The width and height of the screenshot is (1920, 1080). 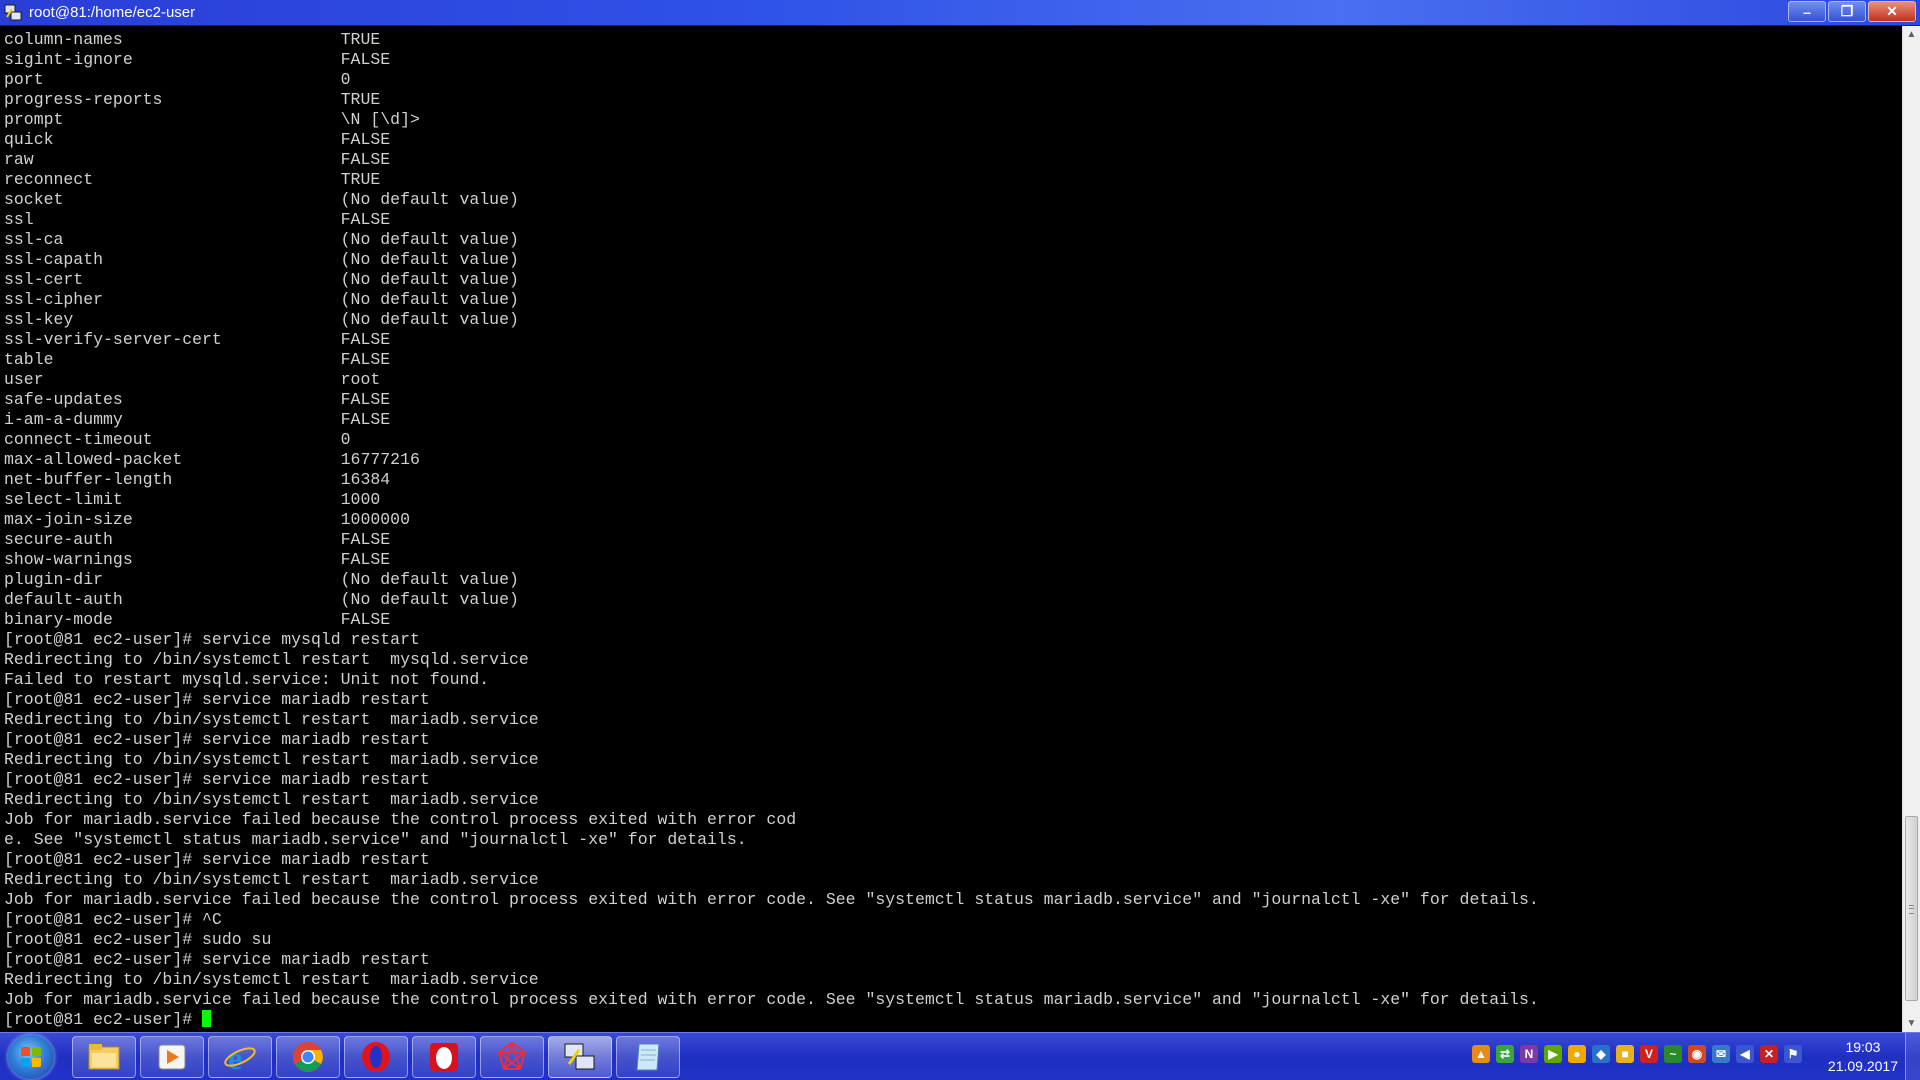 I want to click on network-app-icon, so click(x=512, y=1055).